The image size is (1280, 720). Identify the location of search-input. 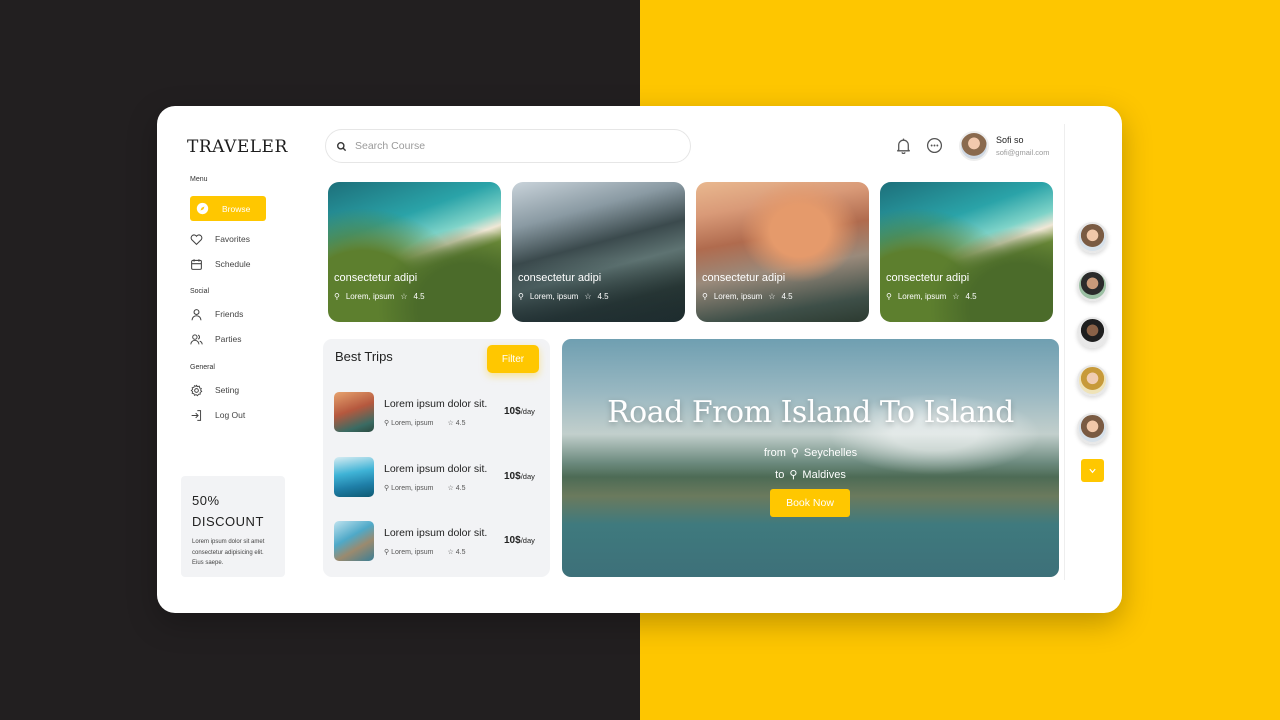
(505, 146).